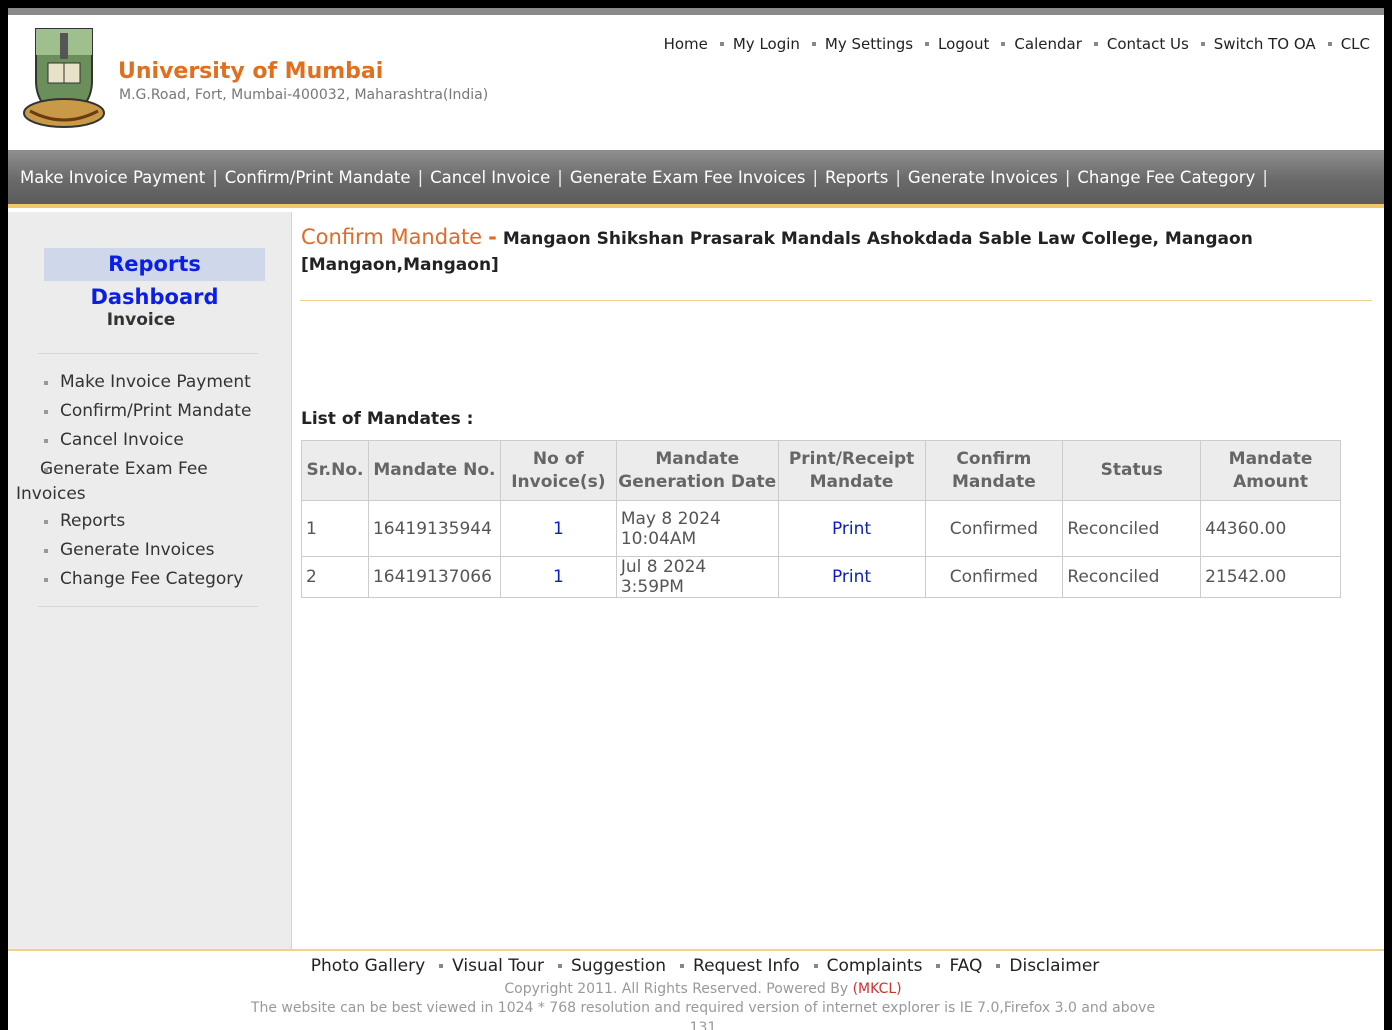 The width and height of the screenshot is (1392, 1030). Describe the element at coordinates (1265, 44) in the screenshot. I see `top-link-label: Switch TO OA` at that location.